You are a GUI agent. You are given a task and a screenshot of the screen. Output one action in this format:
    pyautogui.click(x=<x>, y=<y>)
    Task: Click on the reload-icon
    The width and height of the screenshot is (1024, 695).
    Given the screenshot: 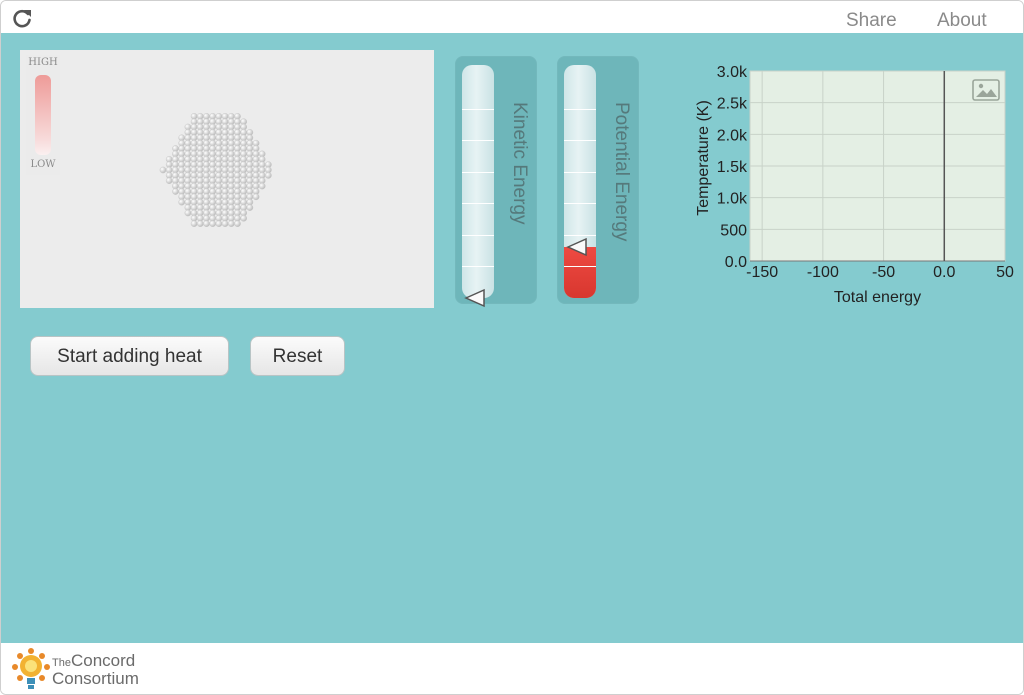 What is the action you would take?
    pyautogui.click(x=22, y=18)
    